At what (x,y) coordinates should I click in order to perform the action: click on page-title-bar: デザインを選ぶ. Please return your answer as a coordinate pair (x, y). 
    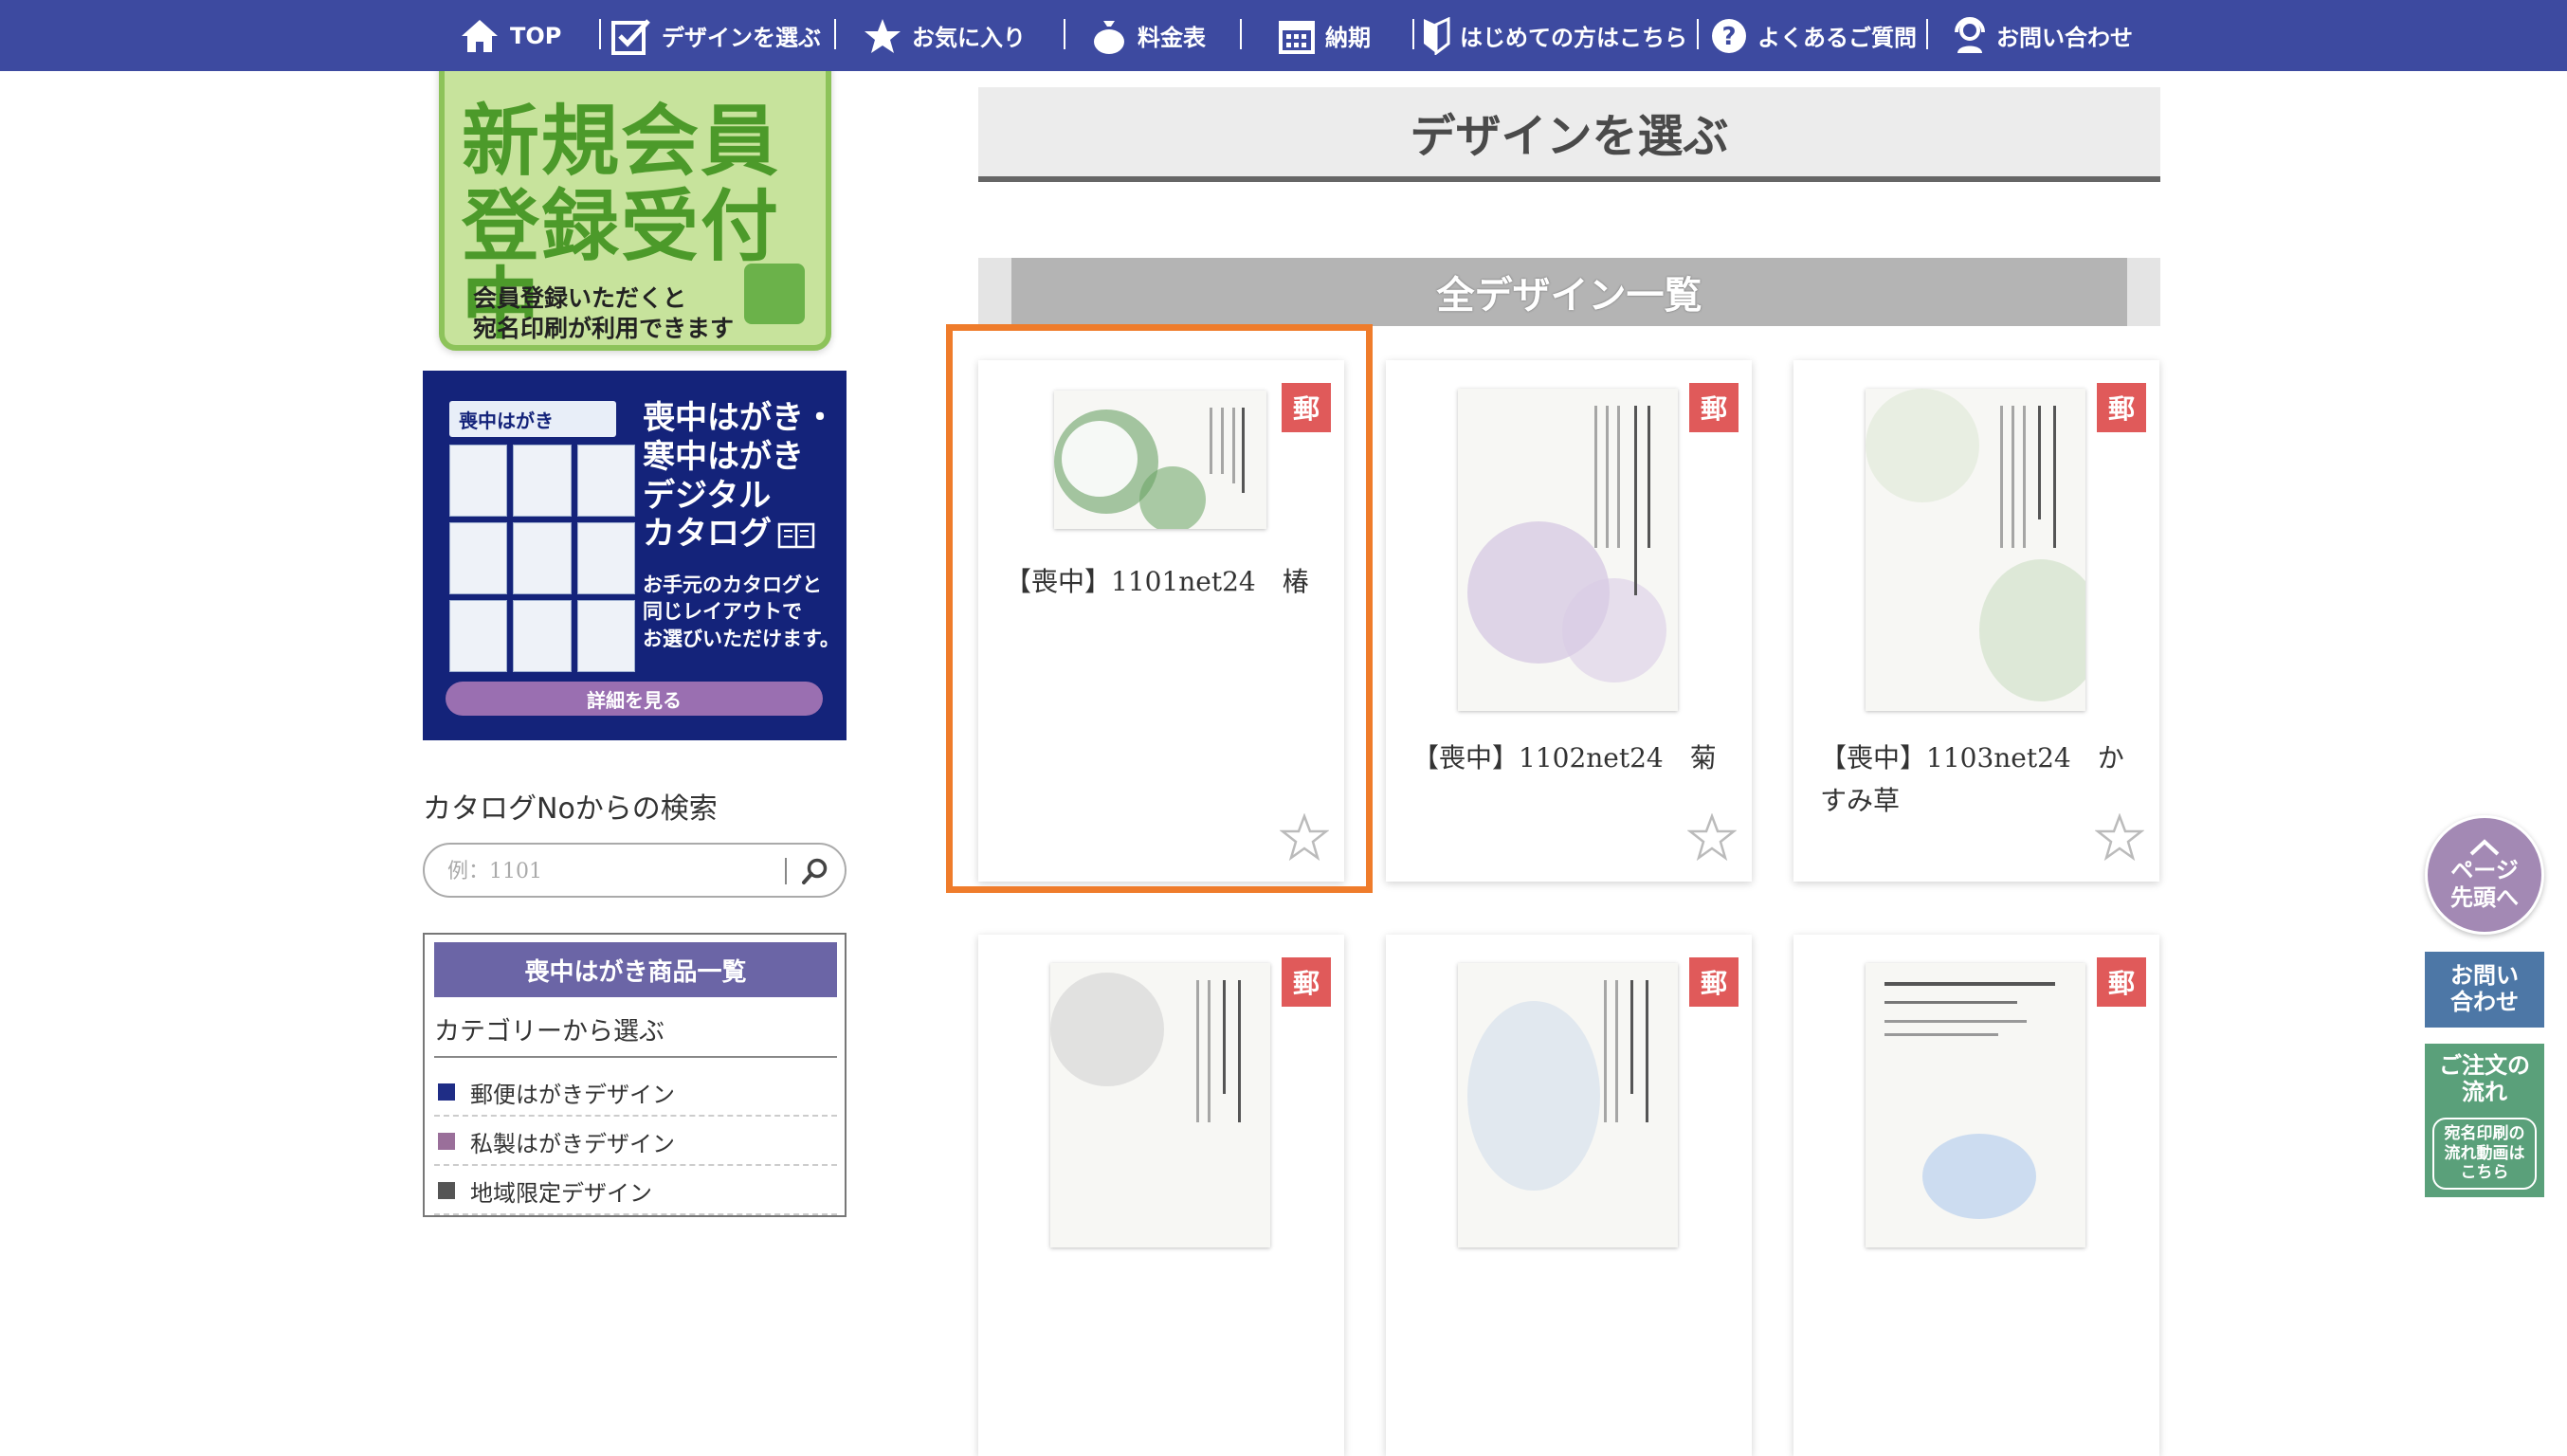
    Looking at the image, I should click on (1569, 134).